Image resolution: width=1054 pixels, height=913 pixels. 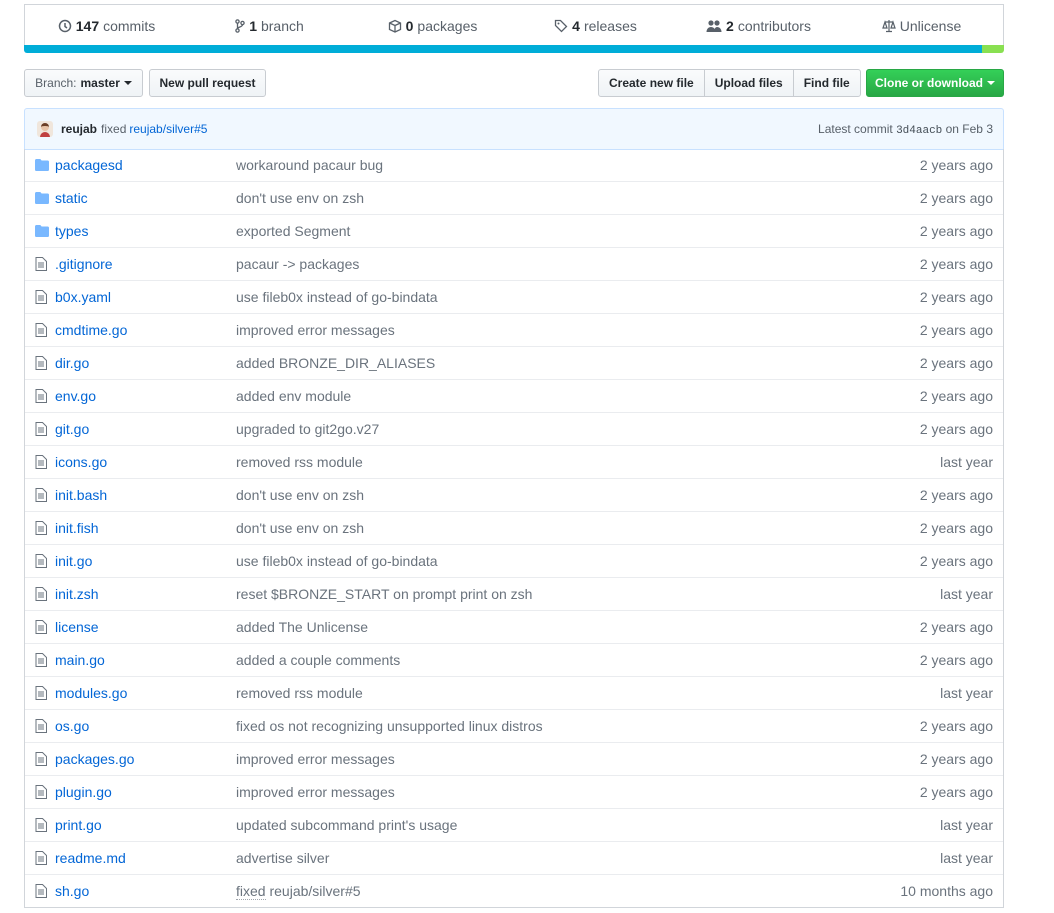 I want to click on file-commit-message: added BRONZE_DIR_ALIASES, so click(x=514, y=363).